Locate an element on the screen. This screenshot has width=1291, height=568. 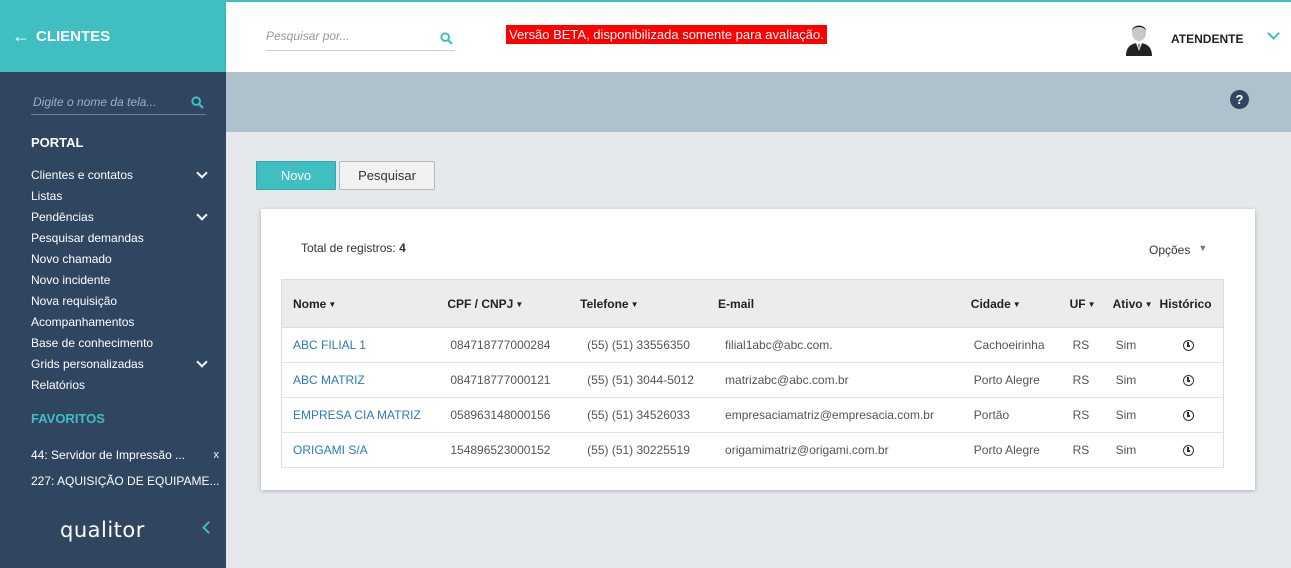
page-subheader: ? is located at coordinates (758, 102).